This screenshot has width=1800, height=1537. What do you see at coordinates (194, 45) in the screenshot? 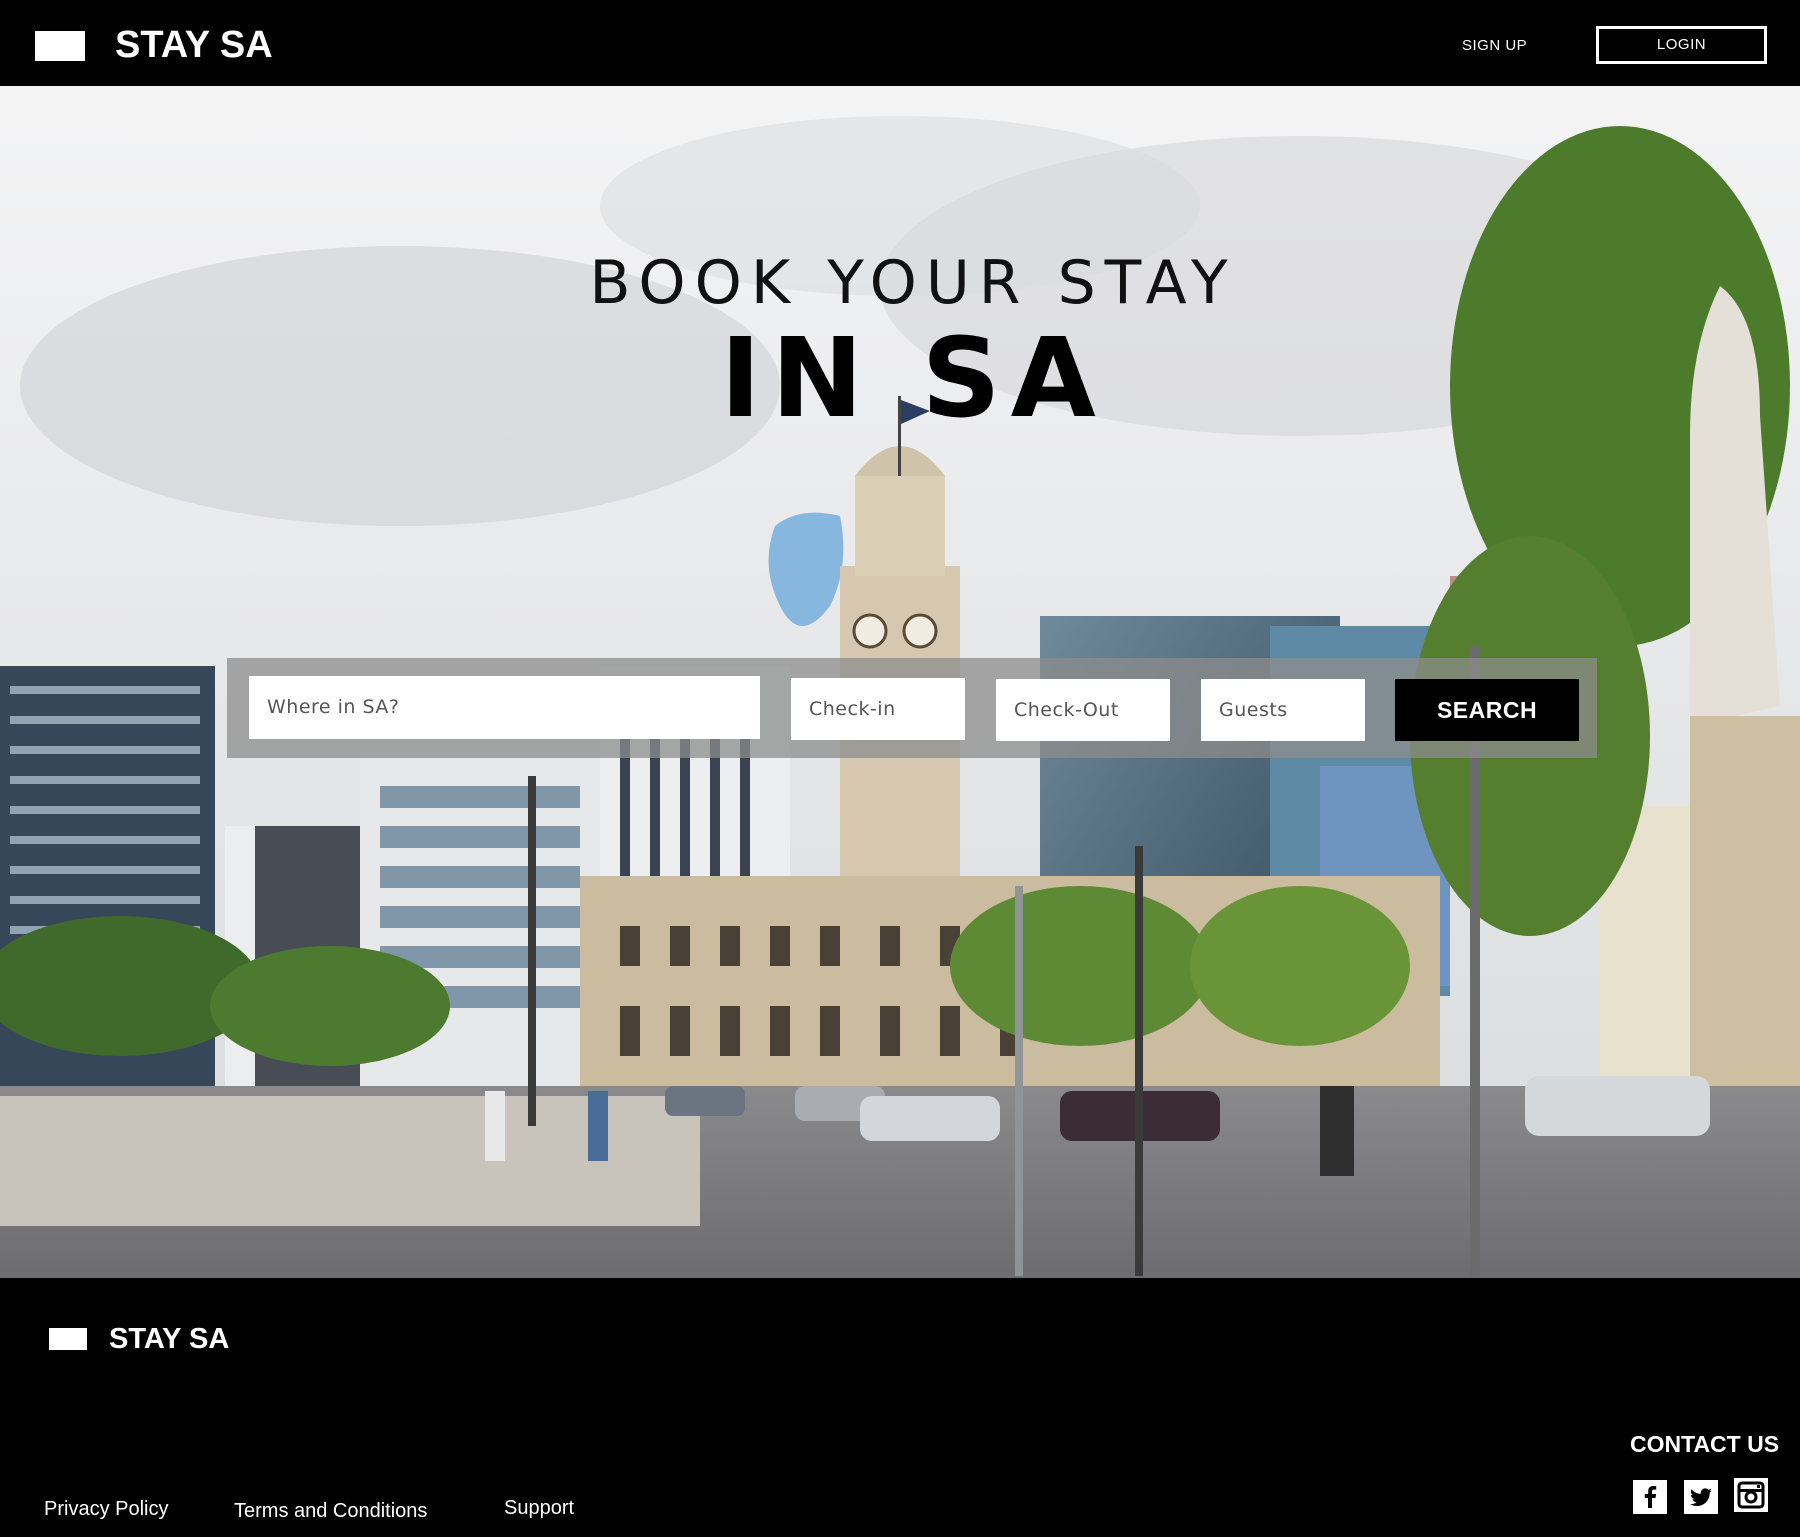
I see `brand-name: STAY SA` at bounding box center [194, 45].